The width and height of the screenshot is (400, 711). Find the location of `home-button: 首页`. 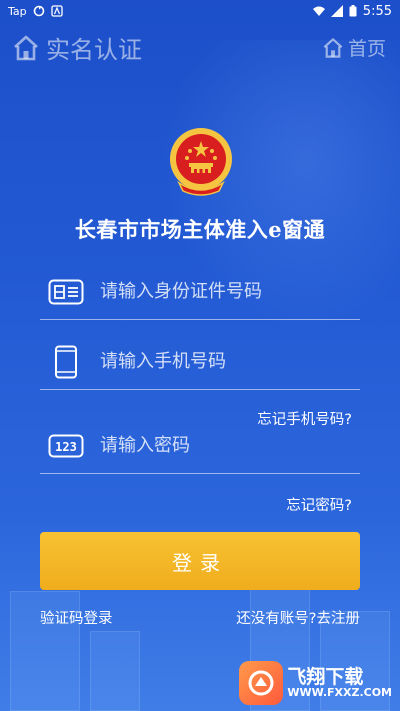

home-button: 首页 is located at coordinates (354, 47).